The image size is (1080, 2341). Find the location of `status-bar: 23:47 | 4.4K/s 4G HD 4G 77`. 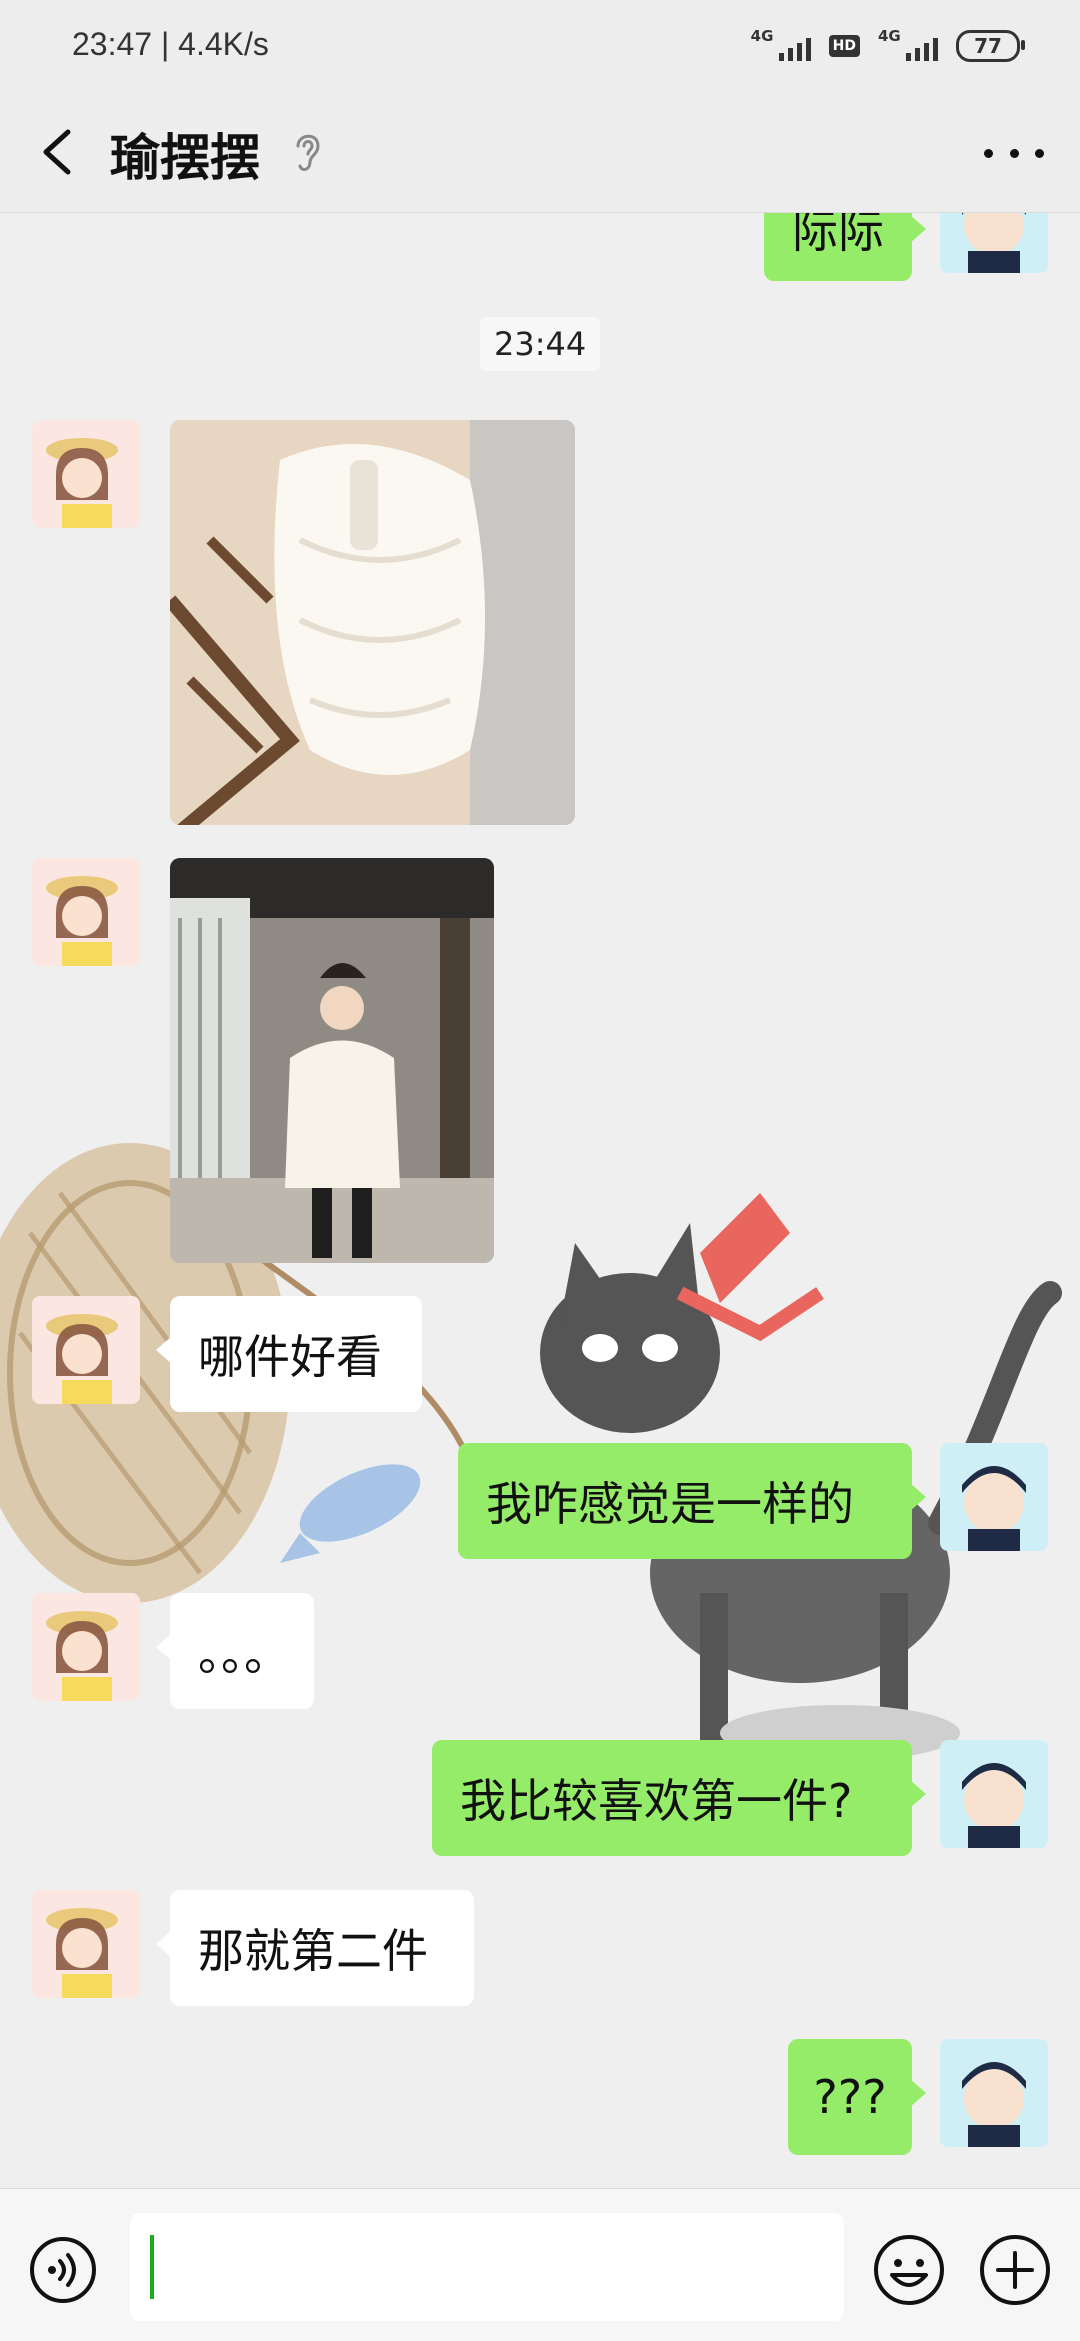

status-bar: 23:47 | 4.4K/s 4G HD 4G 77 is located at coordinates (540, 46).